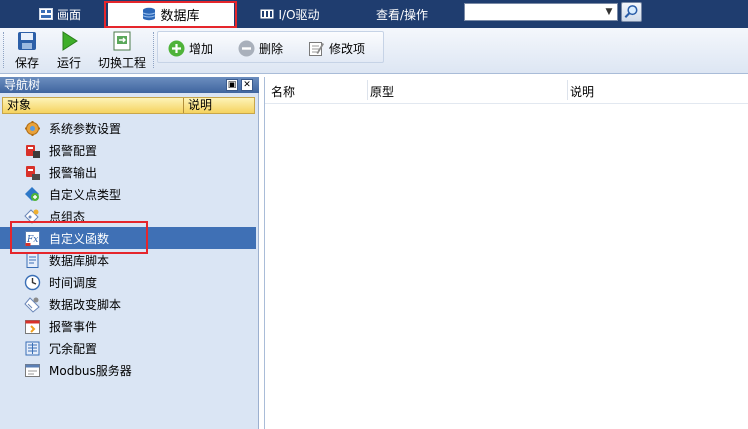 Image resolution: width=748 pixels, height=429 pixels. I want to click on tree-item-label: Modbus服务器, so click(90, 370).